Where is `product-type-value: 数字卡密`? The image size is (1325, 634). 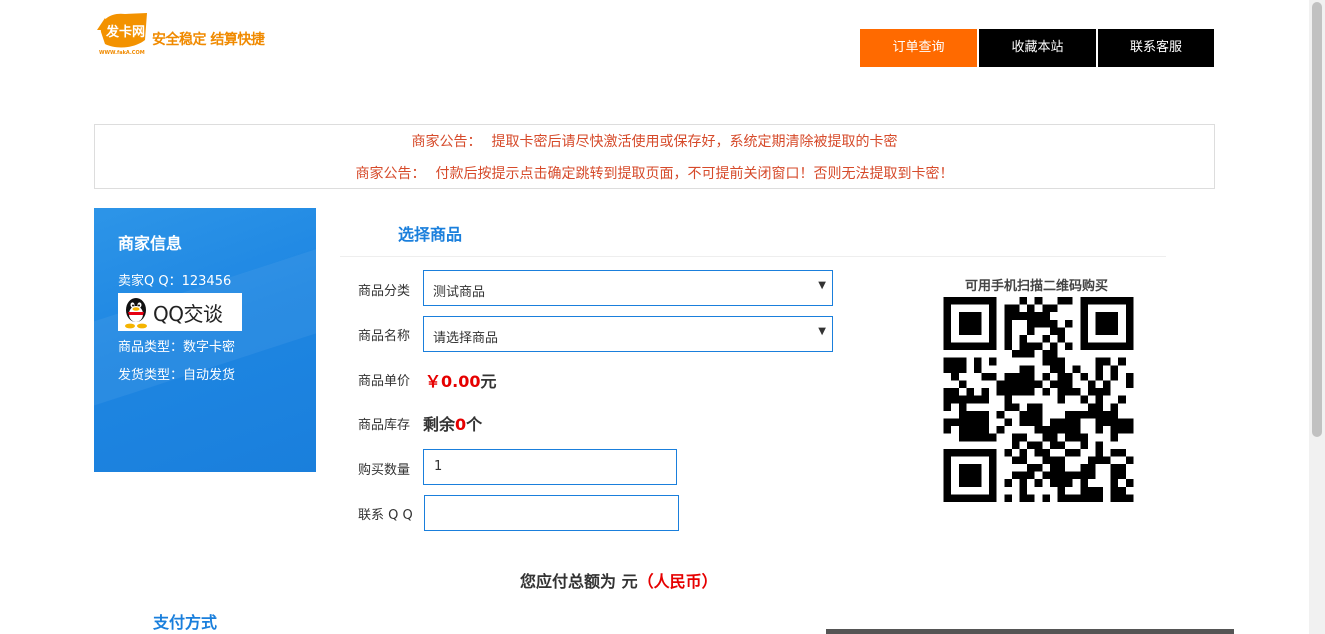
product-type-value: 数字卡密 is located at coordinates (209, 347).